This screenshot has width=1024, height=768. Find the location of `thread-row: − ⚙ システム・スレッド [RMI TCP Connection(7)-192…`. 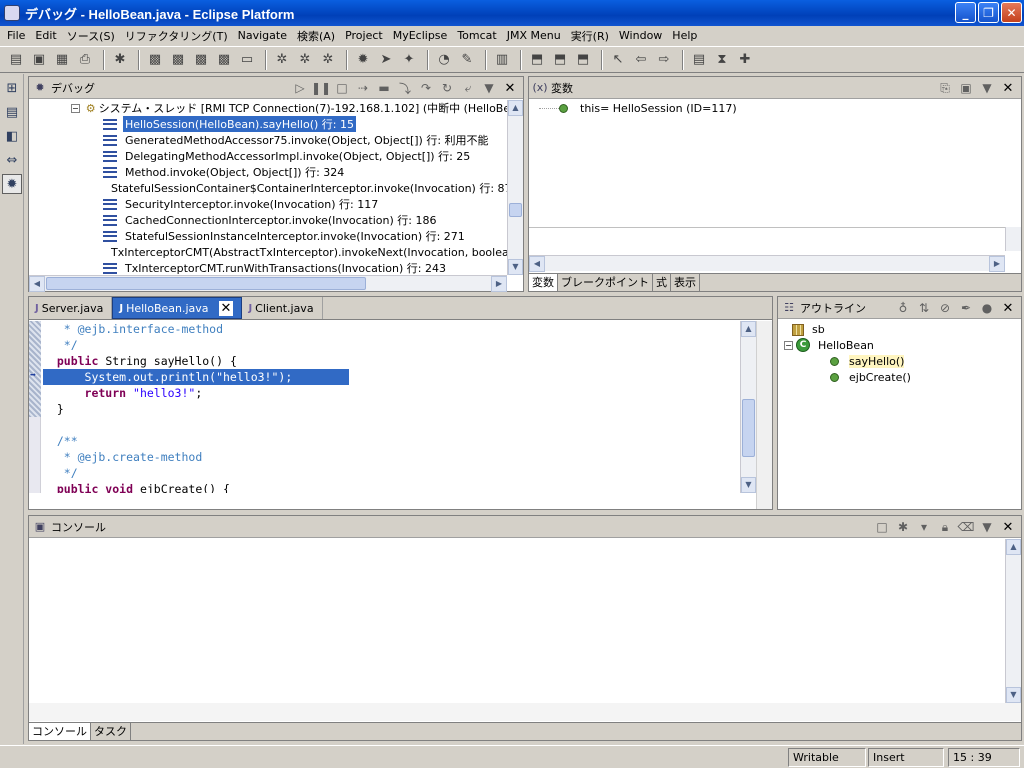

thread-row: − ⚙ システム・スレッド [RMI TCP Connection(7)-192… is located at coordinates (268, 108).